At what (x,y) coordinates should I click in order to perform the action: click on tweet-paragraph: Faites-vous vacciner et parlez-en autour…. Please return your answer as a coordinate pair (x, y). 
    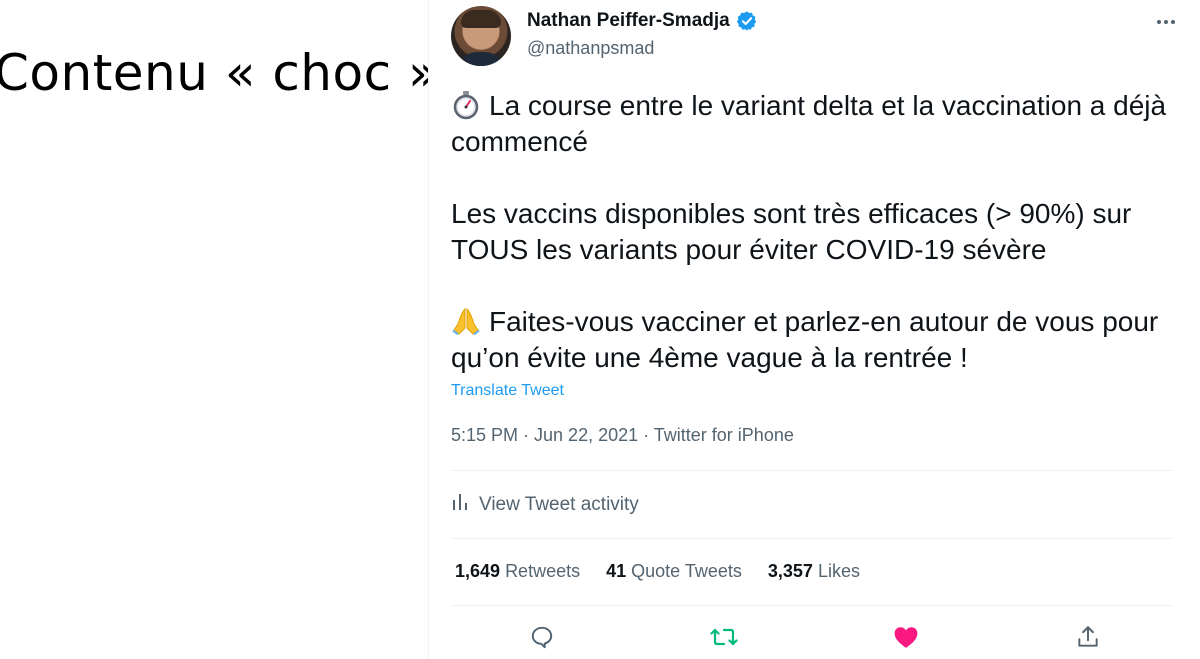
    Looking at the image, I should click on (821, 340).